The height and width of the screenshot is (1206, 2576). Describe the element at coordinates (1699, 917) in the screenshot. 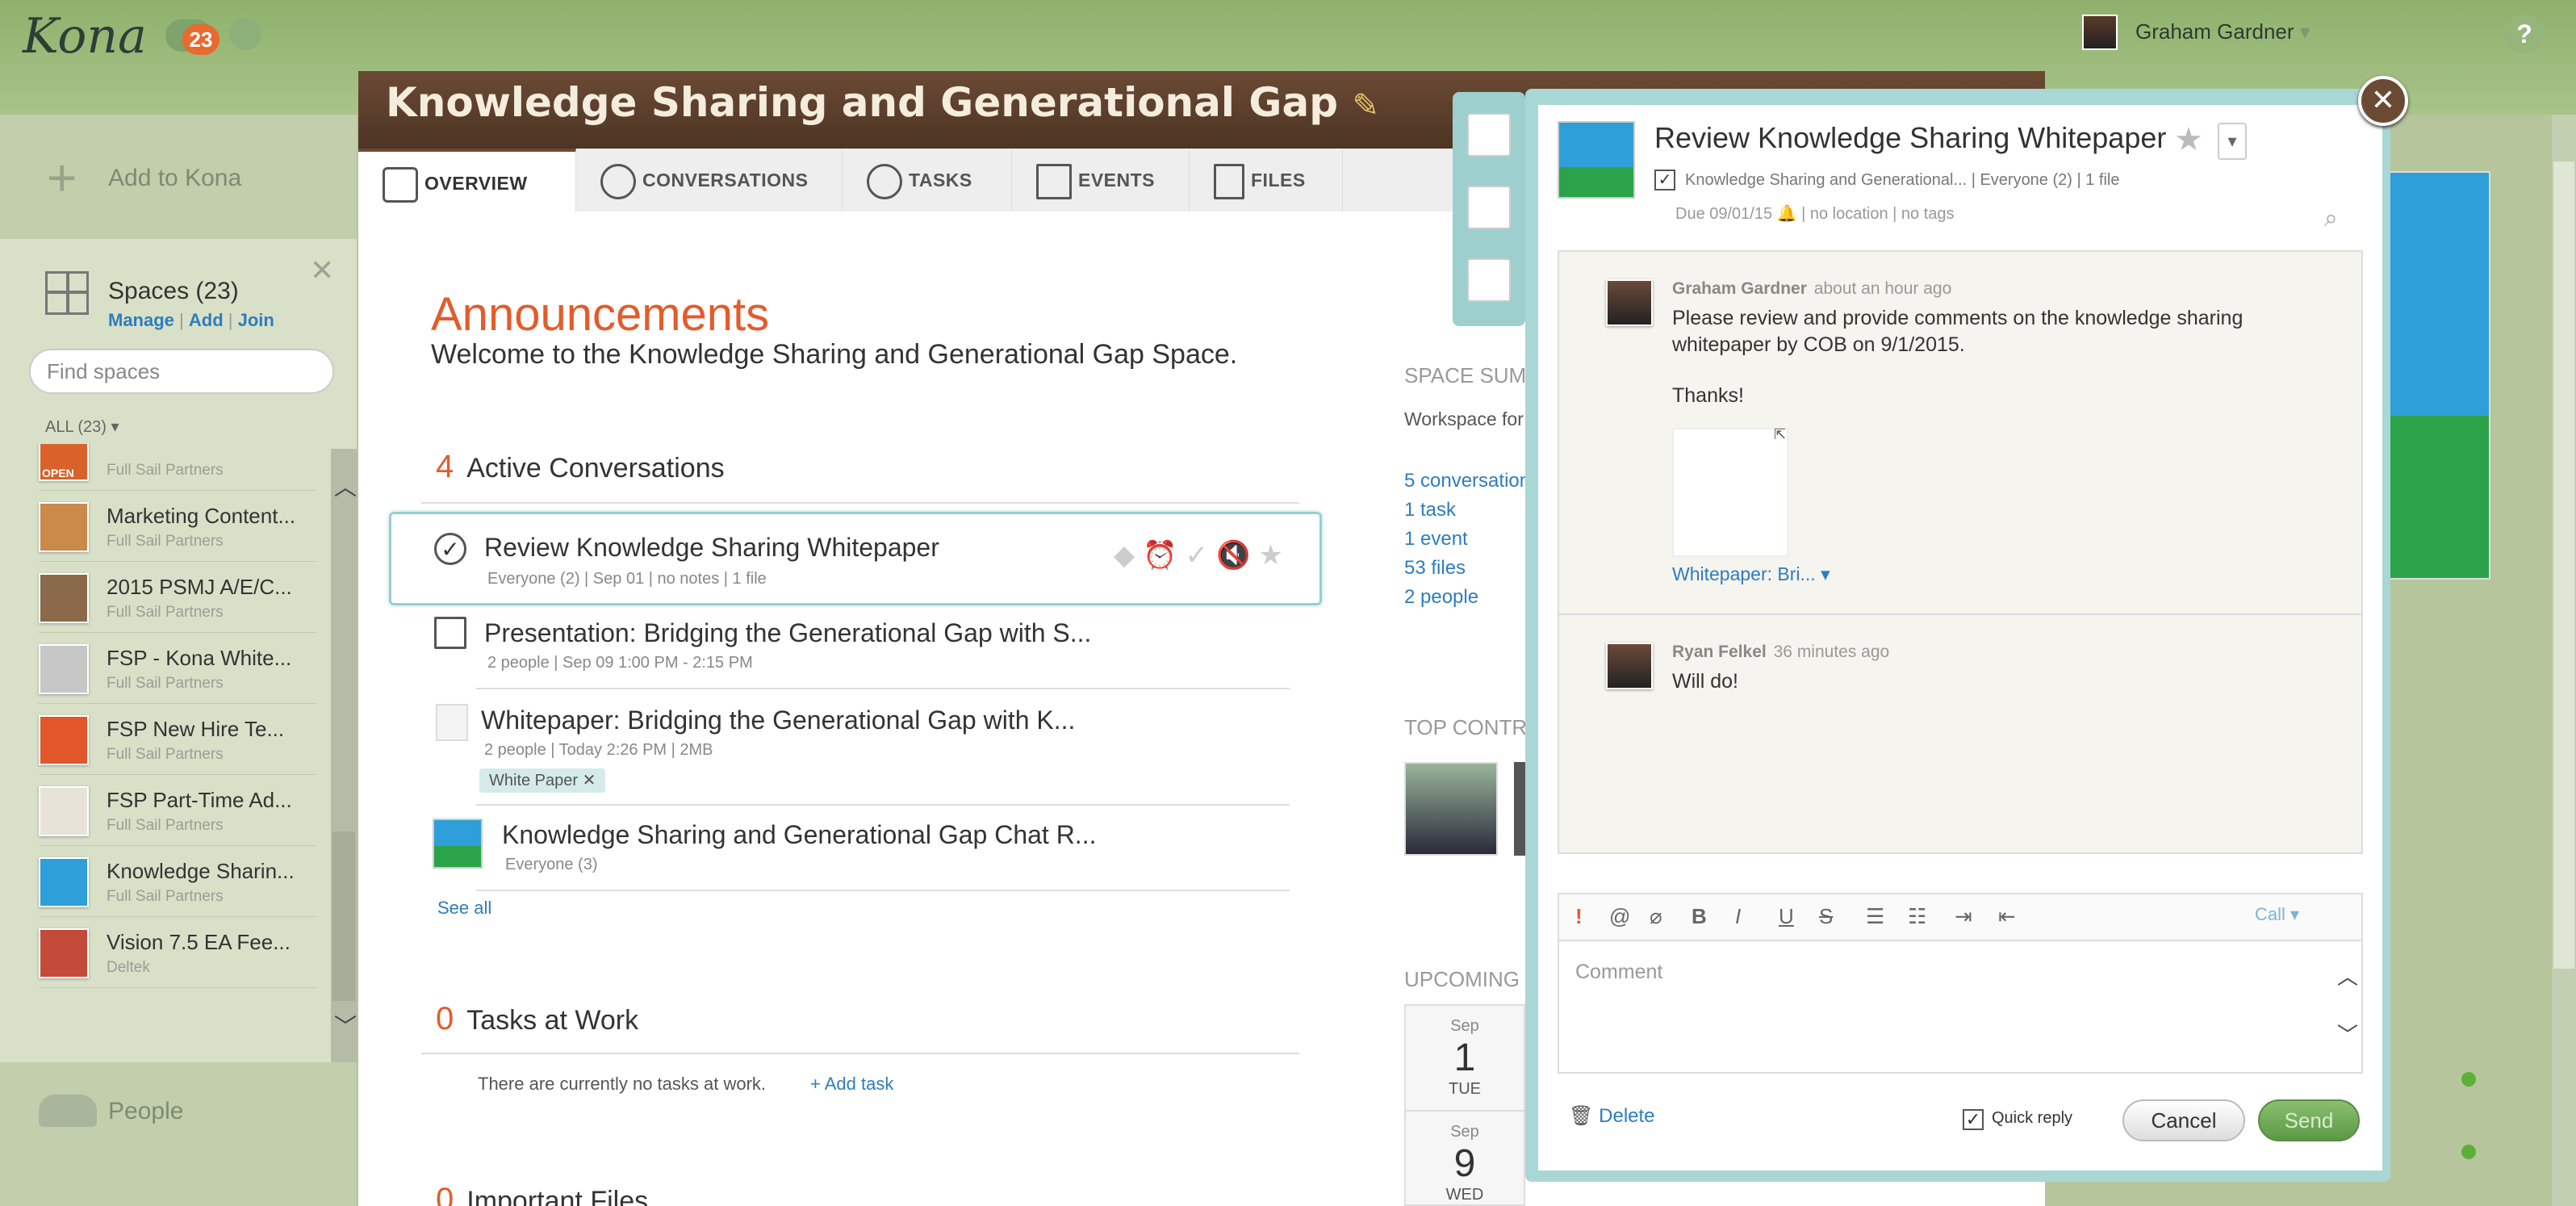

I see `bold-icon: B` at that location.